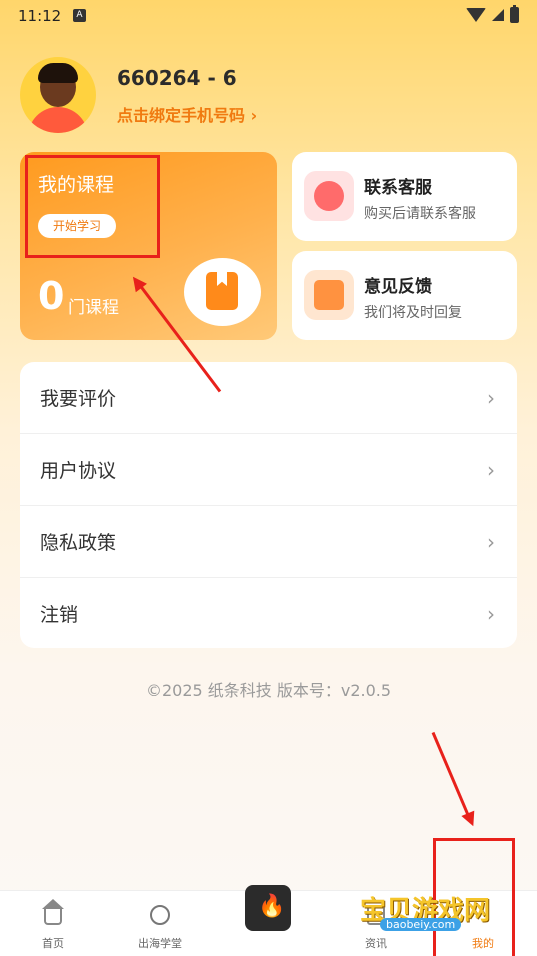  I want to click on tab-center-fire: 🔥, so click(268, 920).